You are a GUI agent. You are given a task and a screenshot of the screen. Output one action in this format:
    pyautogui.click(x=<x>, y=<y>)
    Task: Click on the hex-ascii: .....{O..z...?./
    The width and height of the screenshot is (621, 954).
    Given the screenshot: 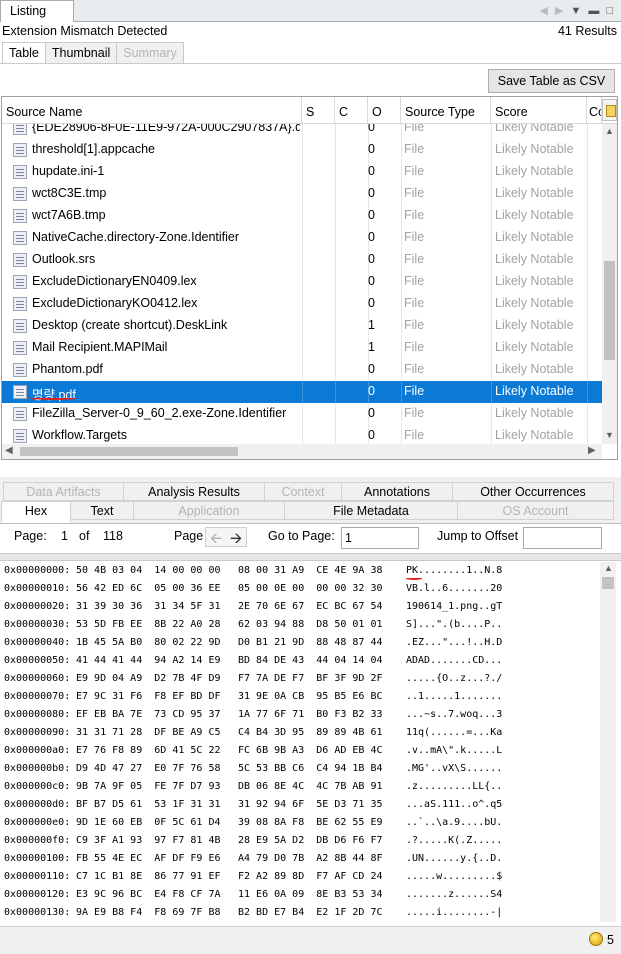 What is the action you would take?
    pyautogui.click(x=454, y=678)
    